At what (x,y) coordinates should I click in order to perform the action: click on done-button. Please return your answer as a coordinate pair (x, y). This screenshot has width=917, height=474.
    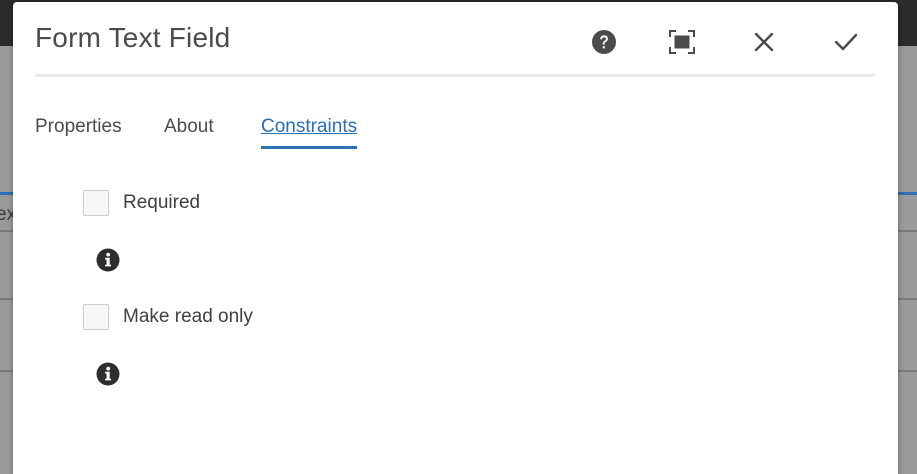
    Looking at the image, I should click on (846, 42).